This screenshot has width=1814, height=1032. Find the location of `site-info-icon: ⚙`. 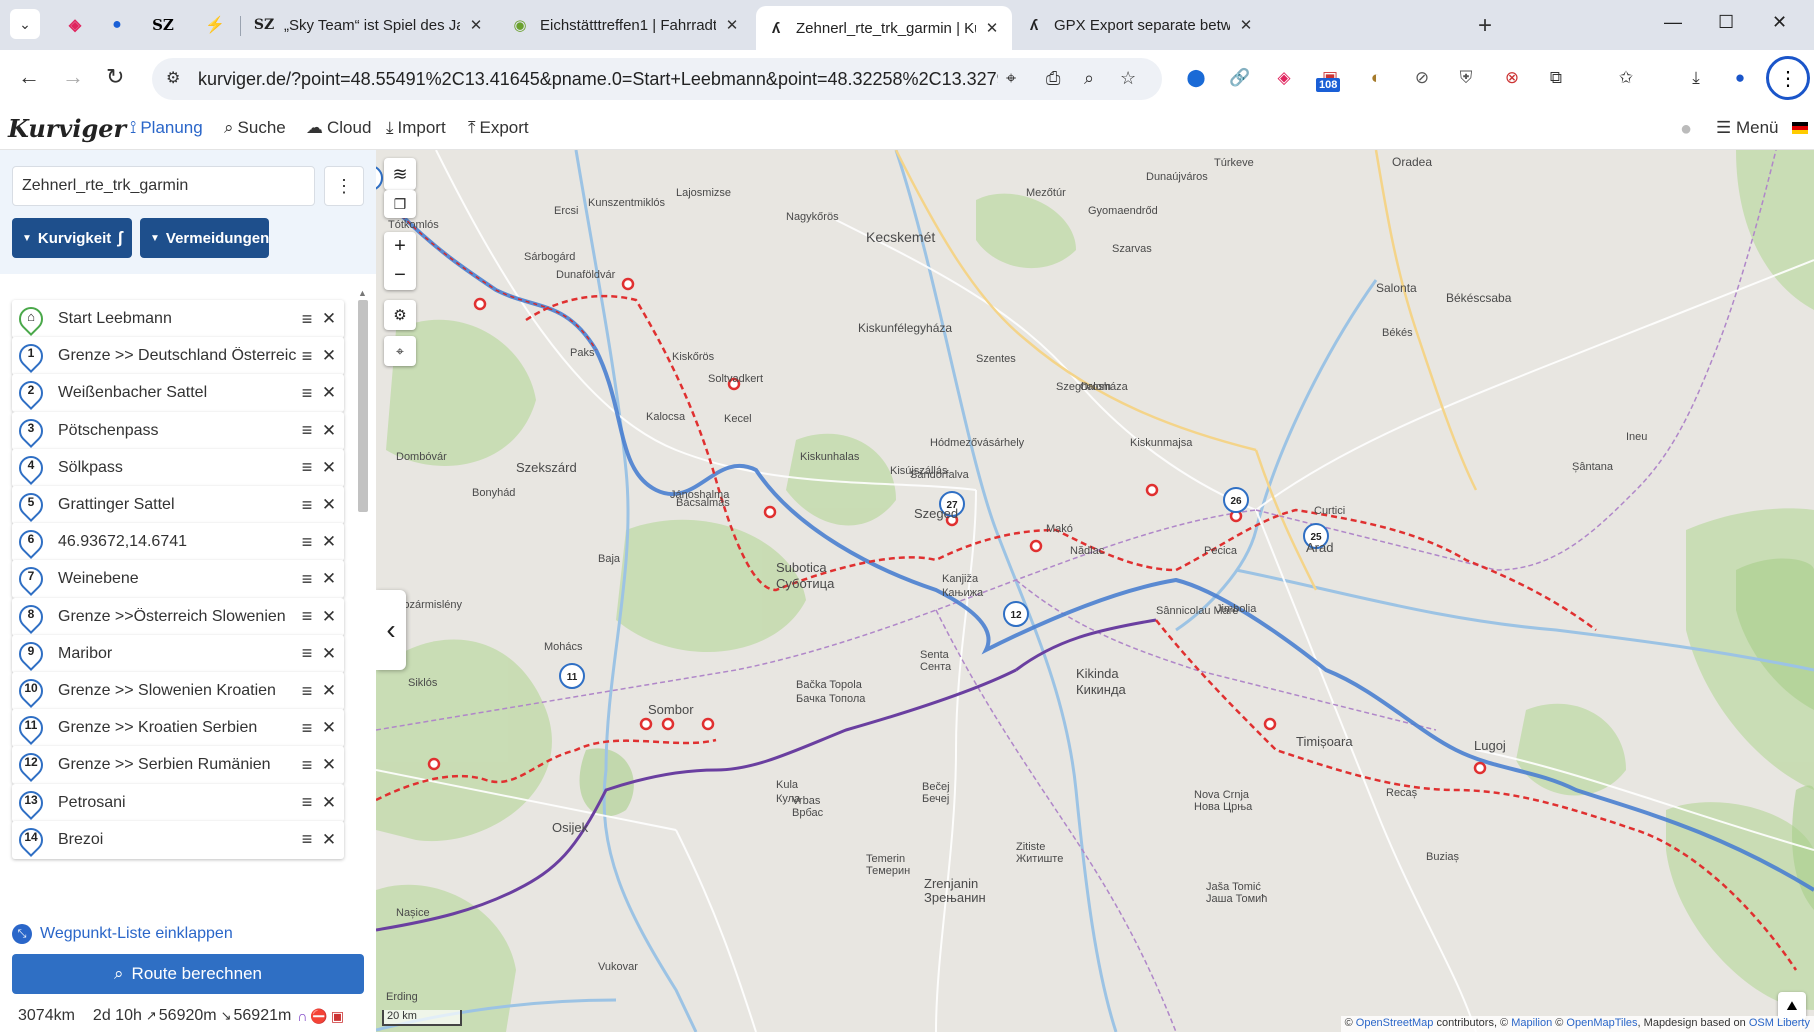

site-info-icon: ⚙ is located at coordinates (173, 78).